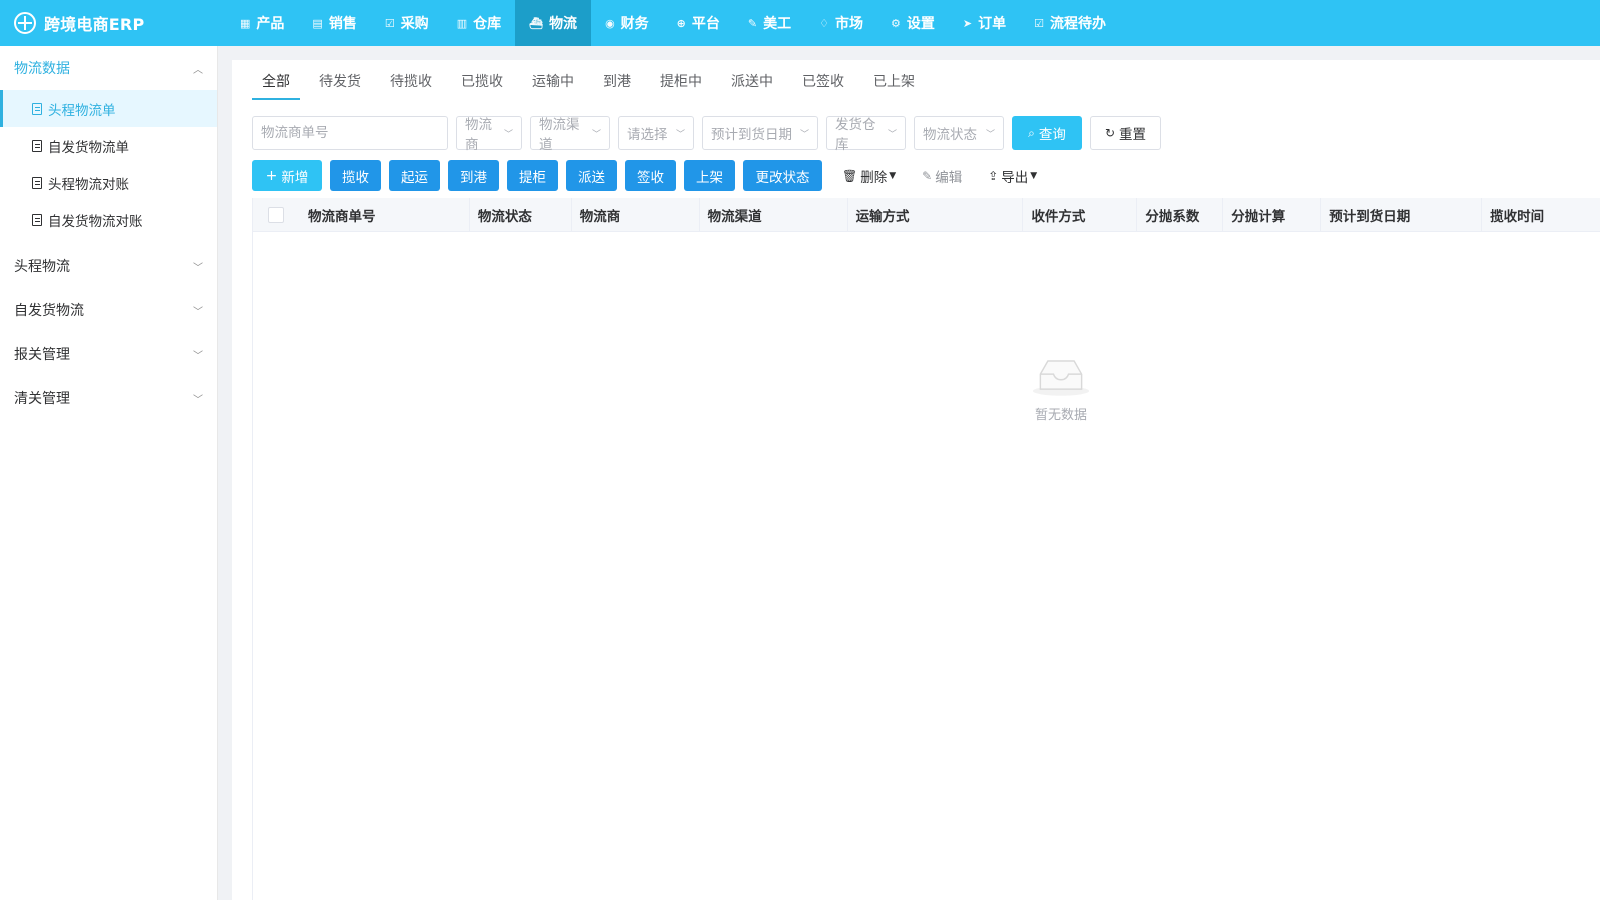 Image resolution: width=1600 pixels, height=900 pixels. What do you see at coordinates (1012, 175) in the screenshot?
I see `export-button: ⇪ 导出 ▼` at bounding box center [1012, 175].